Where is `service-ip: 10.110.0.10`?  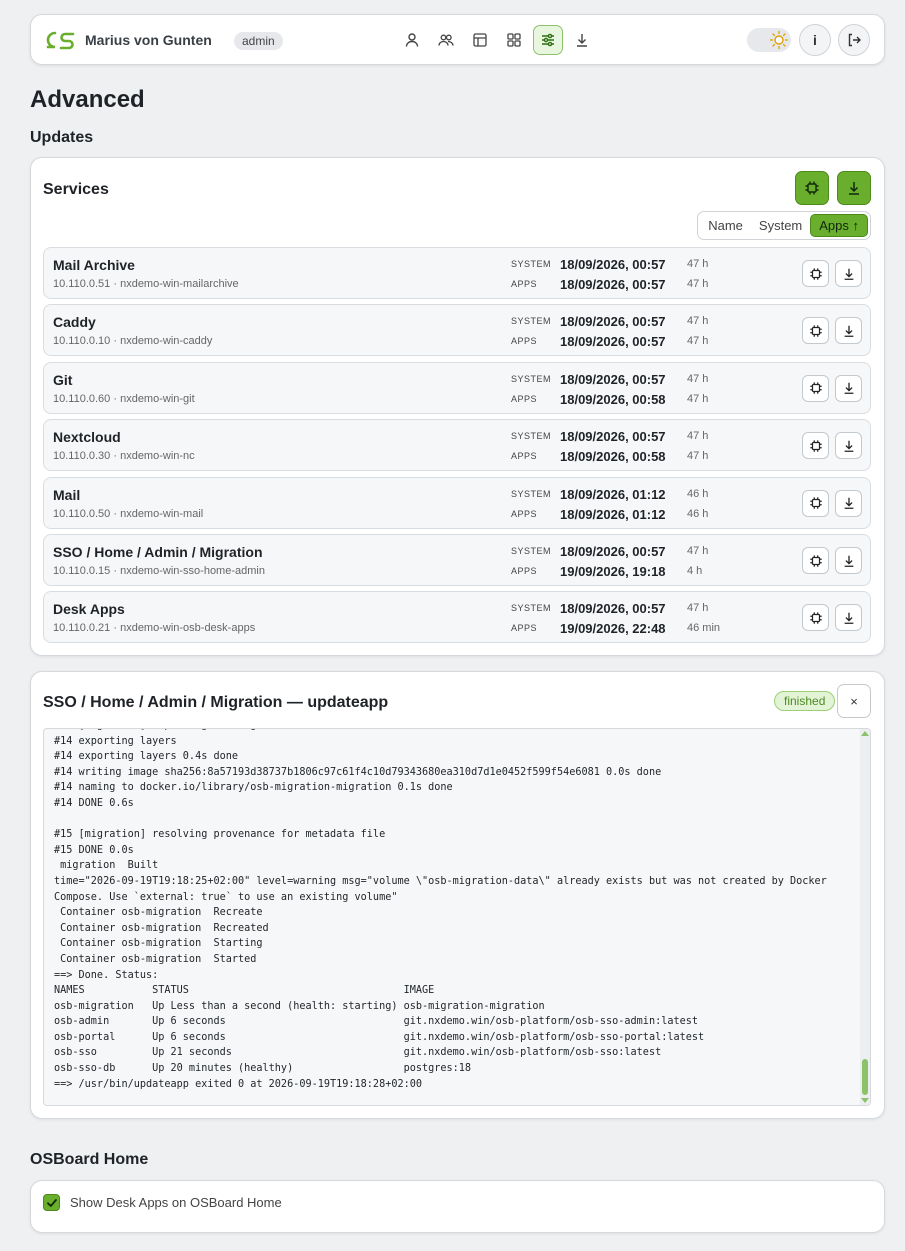
service-ip: 10.110.0.10 is located at coordinates (82, 341).